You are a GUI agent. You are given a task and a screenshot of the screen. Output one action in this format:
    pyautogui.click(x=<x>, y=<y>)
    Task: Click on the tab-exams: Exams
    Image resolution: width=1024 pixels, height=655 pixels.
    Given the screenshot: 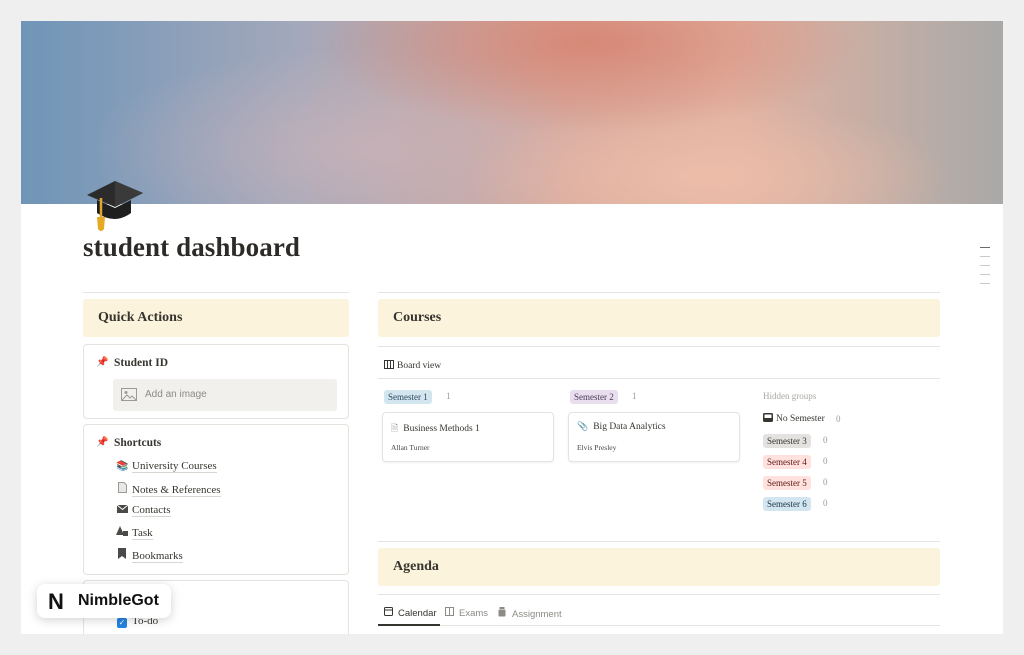 What is the action you would take?
    pyautogui.click(x=466, y=613)
    